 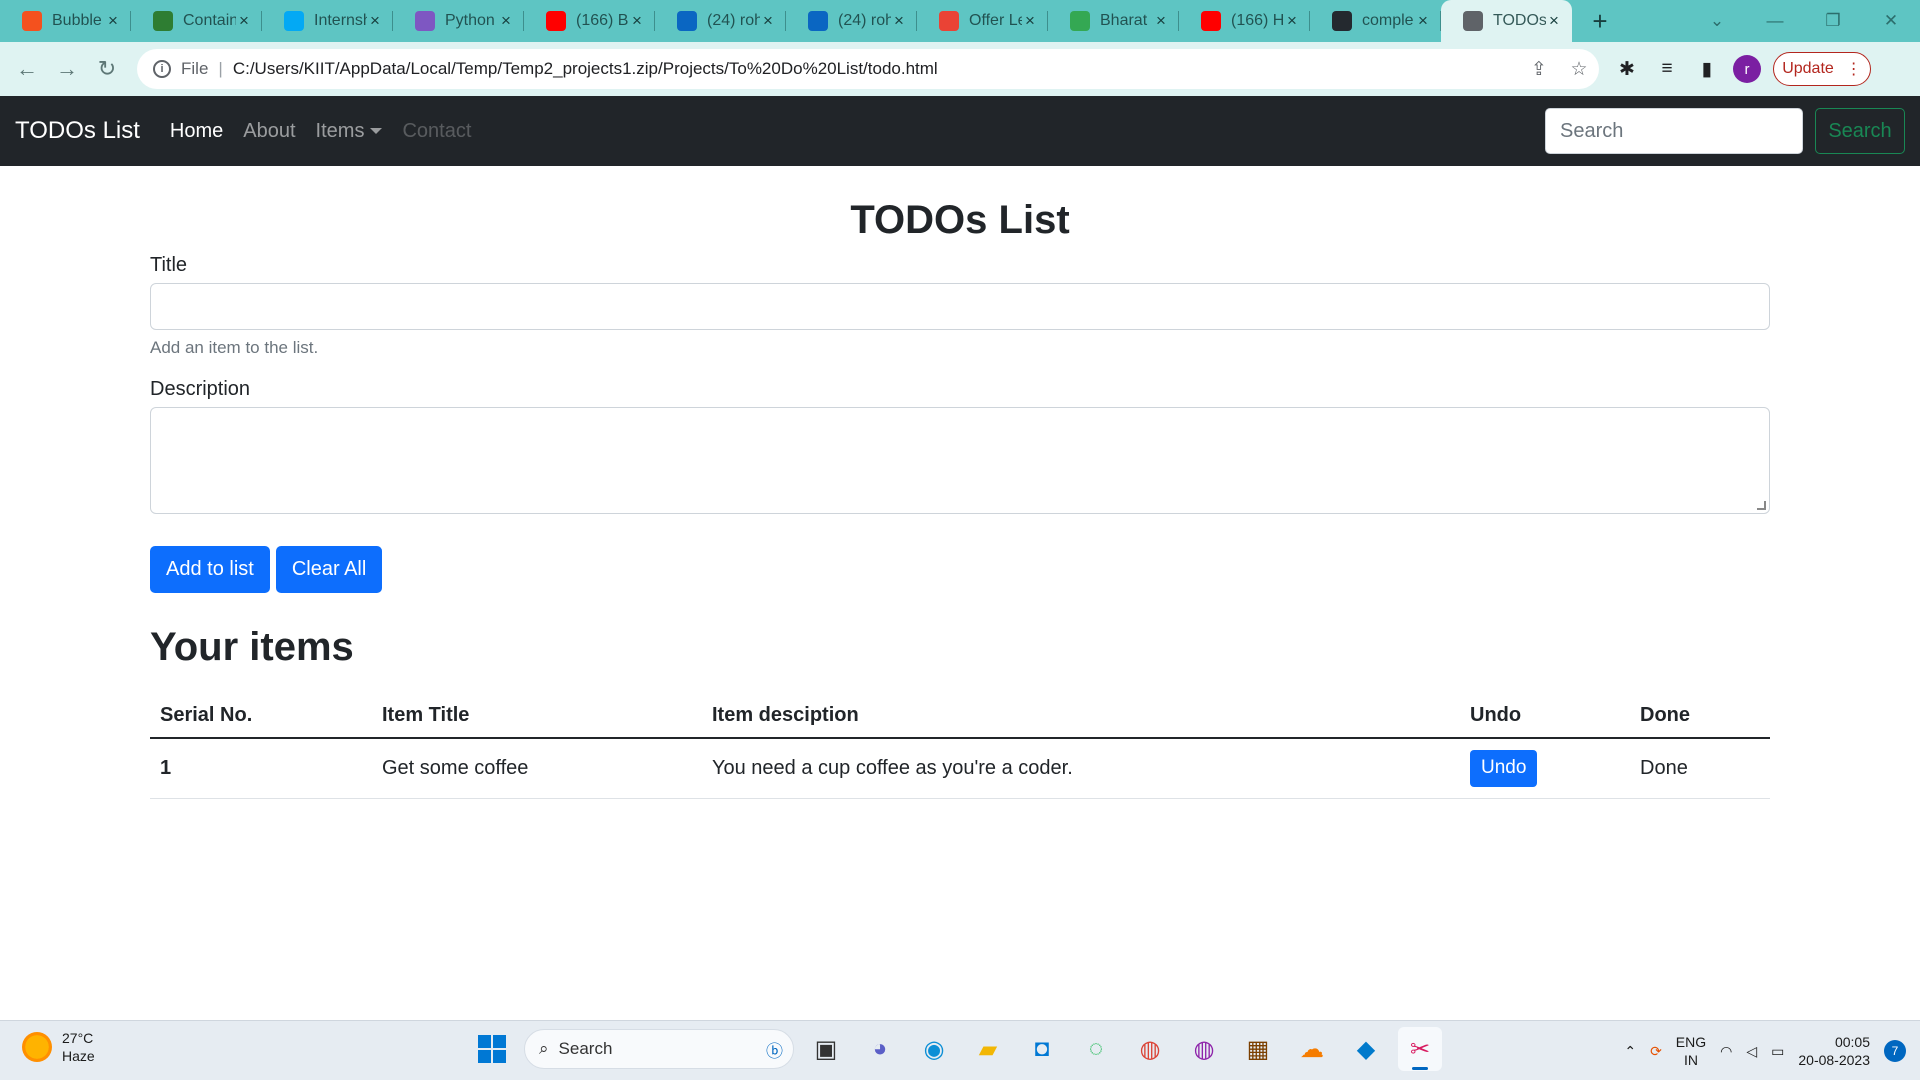 What do you see at coordinates (544, 1048) in the screenshot?
I see `search-icon: ⌕` at bounding box center [544, 1048].